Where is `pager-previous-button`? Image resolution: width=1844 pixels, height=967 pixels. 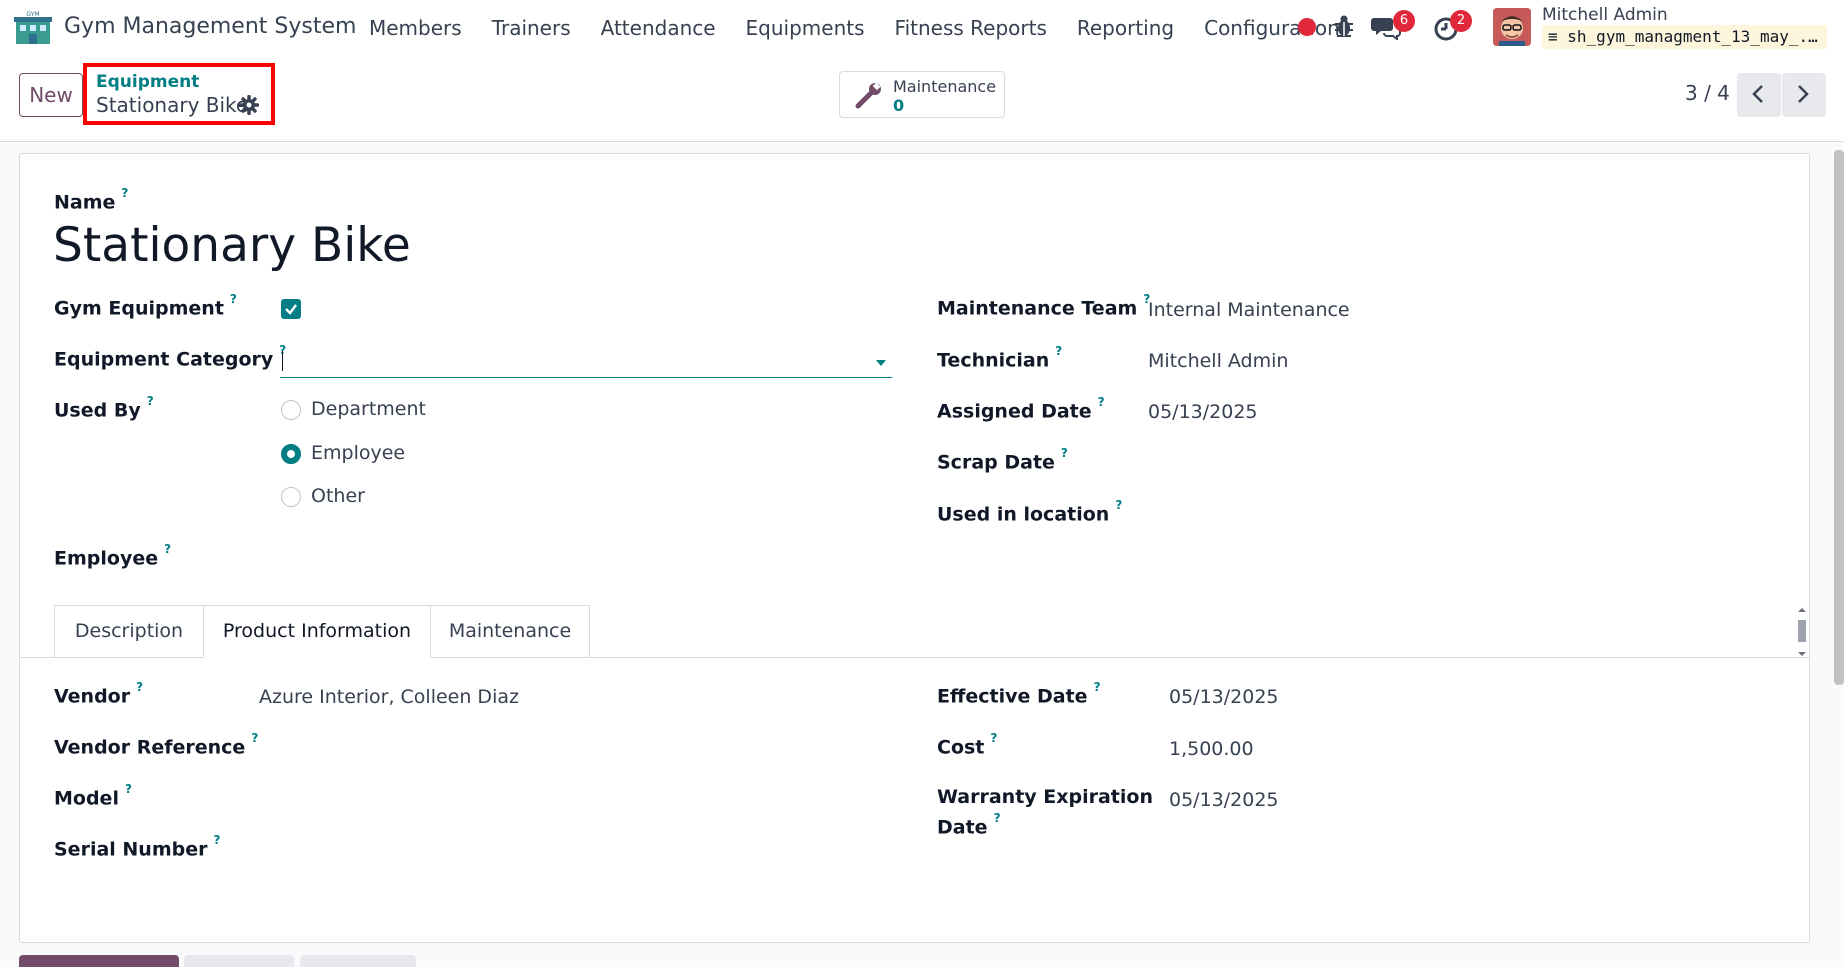
pager-previous-button is located at coordinates (1759, 95).